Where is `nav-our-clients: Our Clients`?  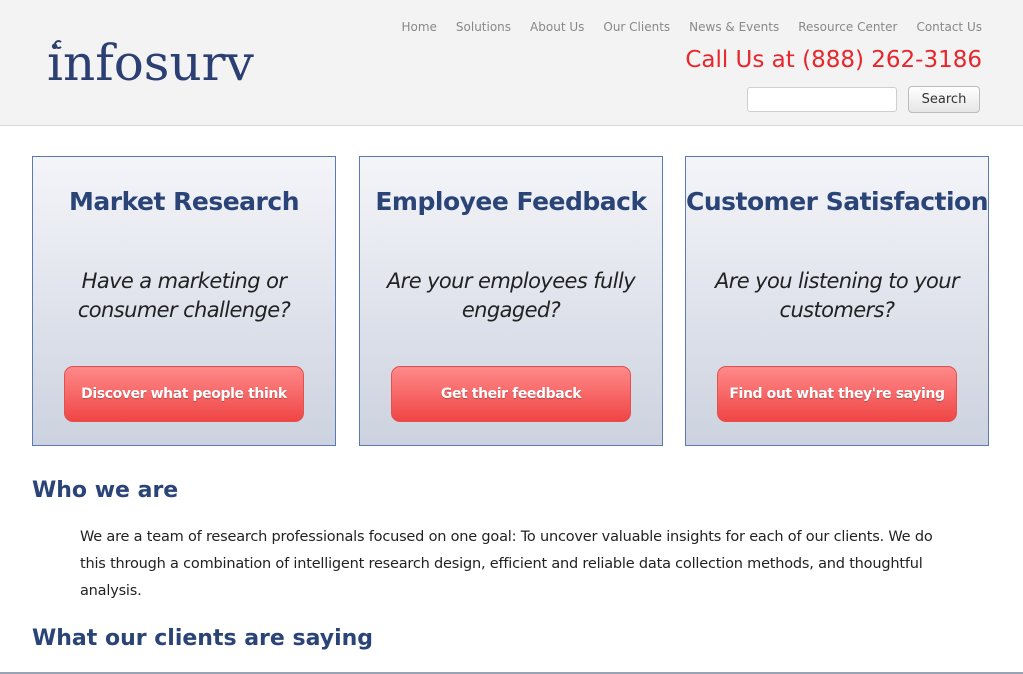
nav-our-clients: Our Clients is located at coordinates (636, 27).